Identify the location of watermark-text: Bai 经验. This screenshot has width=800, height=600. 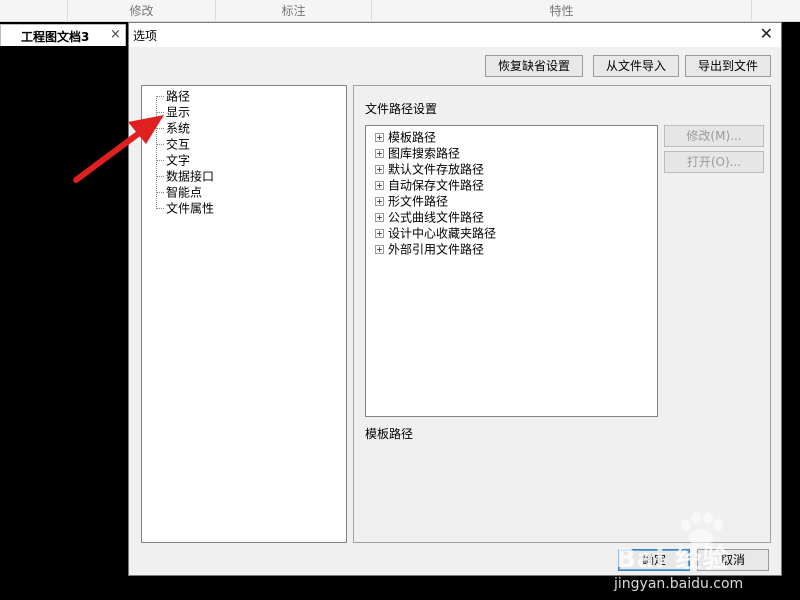
(673, 559).